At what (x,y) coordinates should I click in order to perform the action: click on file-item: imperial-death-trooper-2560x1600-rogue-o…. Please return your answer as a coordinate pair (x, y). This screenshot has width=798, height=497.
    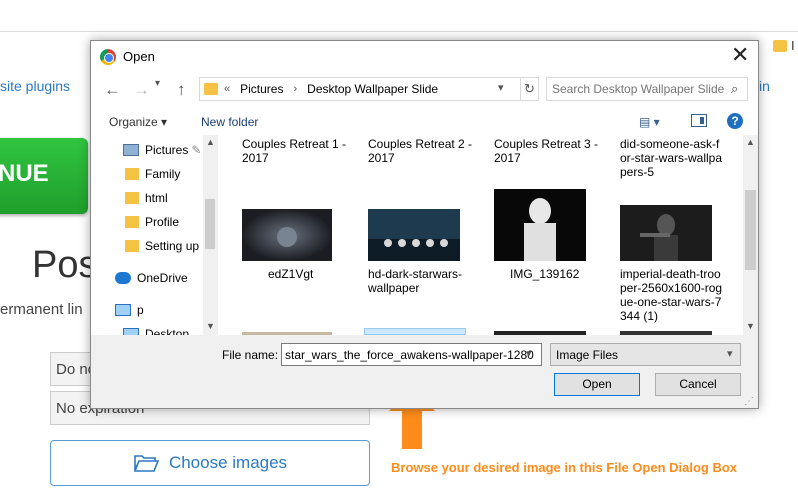
    Looking at the image, I should click on (672, 295).